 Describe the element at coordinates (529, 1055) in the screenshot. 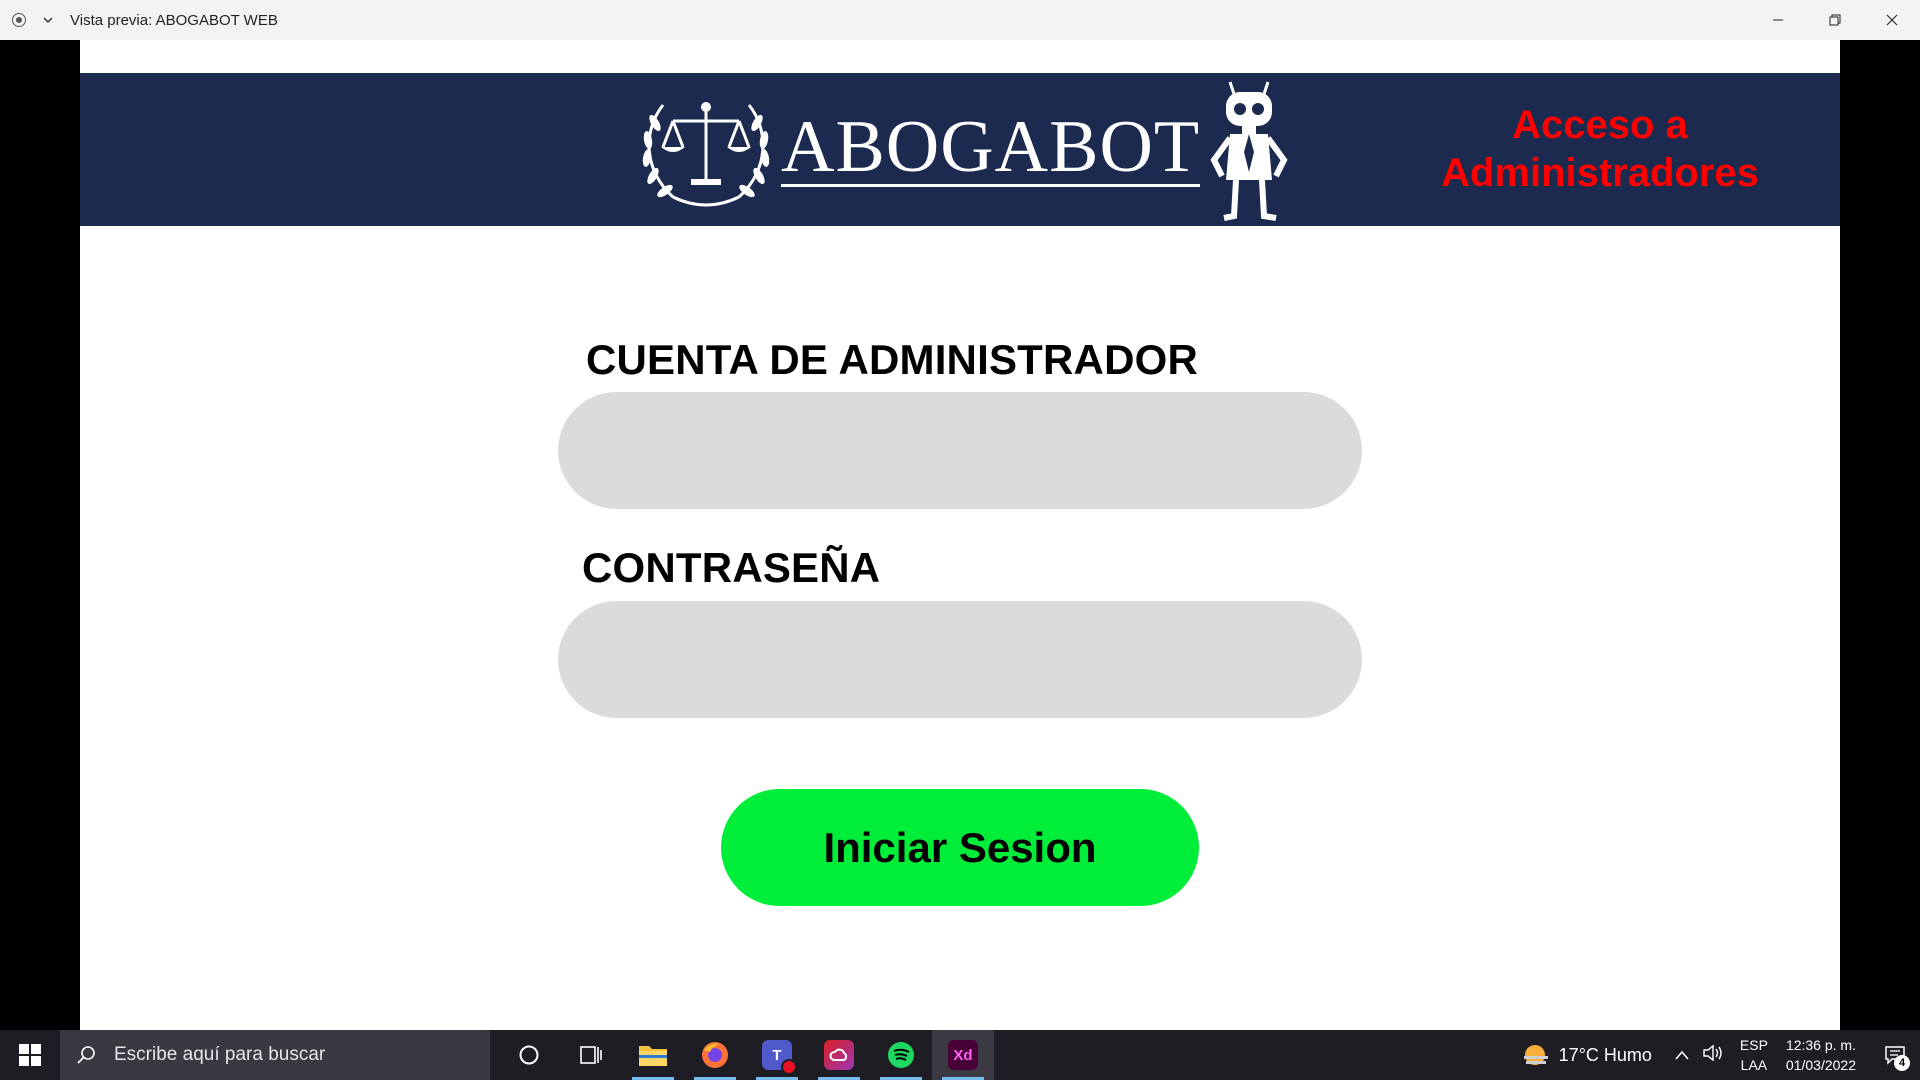

I see `cortana-icon` at that location.